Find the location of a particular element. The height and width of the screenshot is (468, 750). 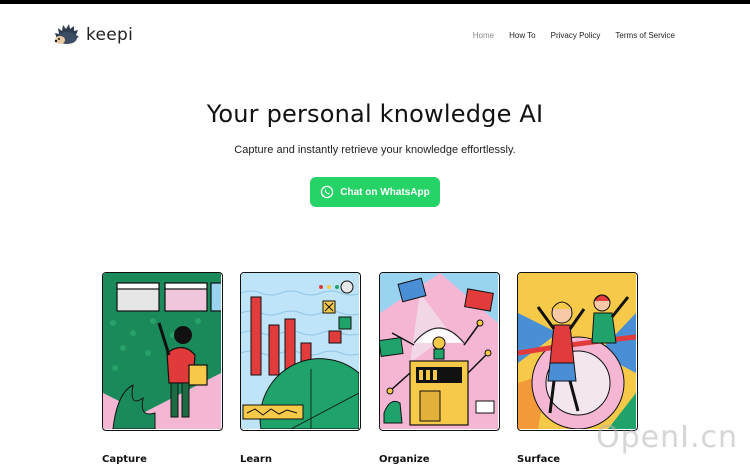

feature-label-capture: Capture is located at coordinates (124, 459).